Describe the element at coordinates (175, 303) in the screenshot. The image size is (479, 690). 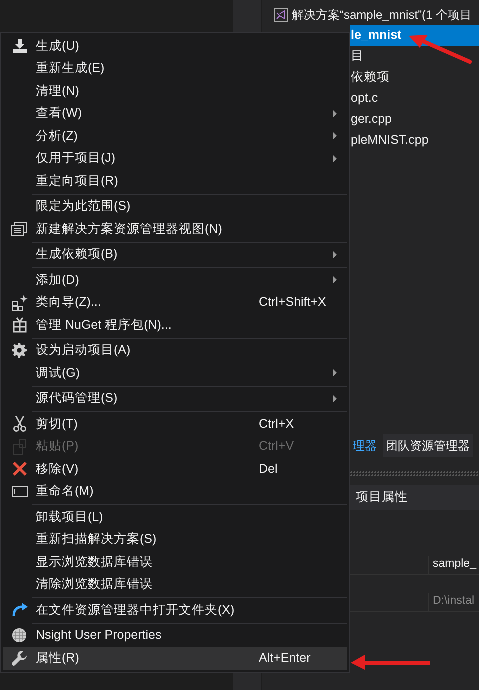
I see `menu-item: 类向导(Z)... Ctrl+Shift+X` at that location.